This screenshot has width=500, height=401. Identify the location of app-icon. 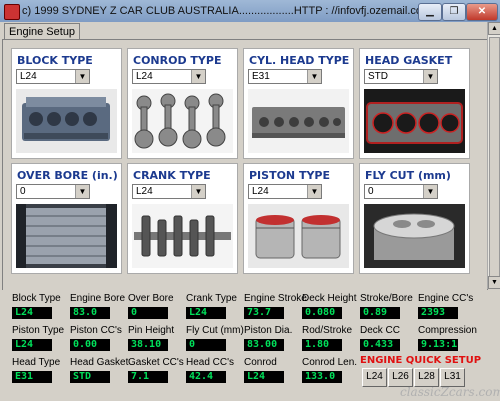
(12, 12).